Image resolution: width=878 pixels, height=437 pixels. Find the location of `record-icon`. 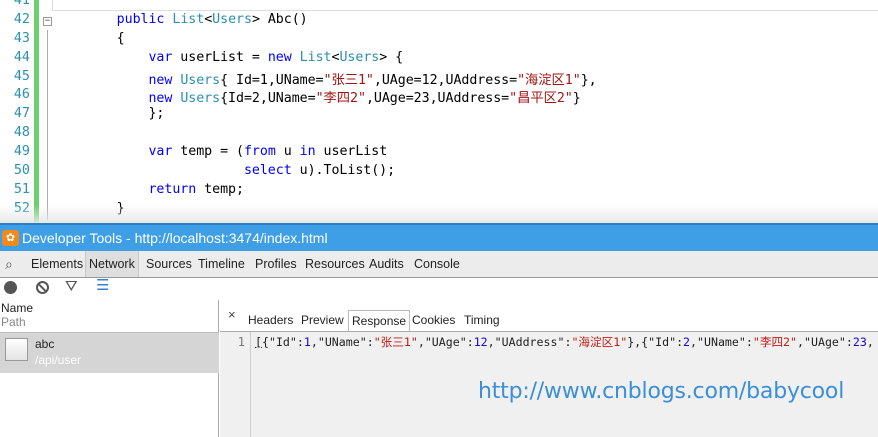

record-icon is located at coordinates (10, 287).